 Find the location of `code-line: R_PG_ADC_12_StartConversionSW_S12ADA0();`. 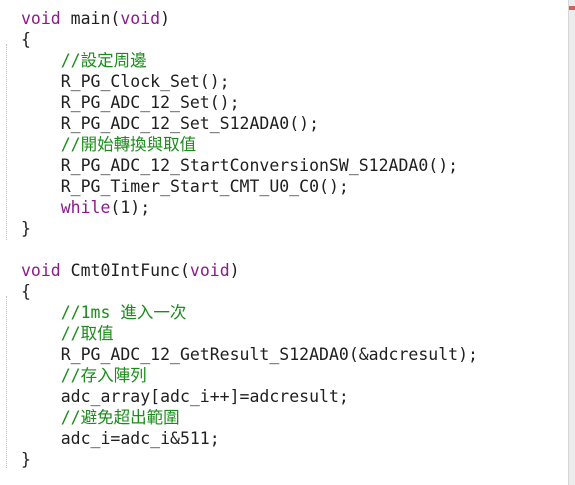

code-line: R_PG_ADC_12_StartConversionSW_S12ADA0(); is located at coordinates (249, 165).